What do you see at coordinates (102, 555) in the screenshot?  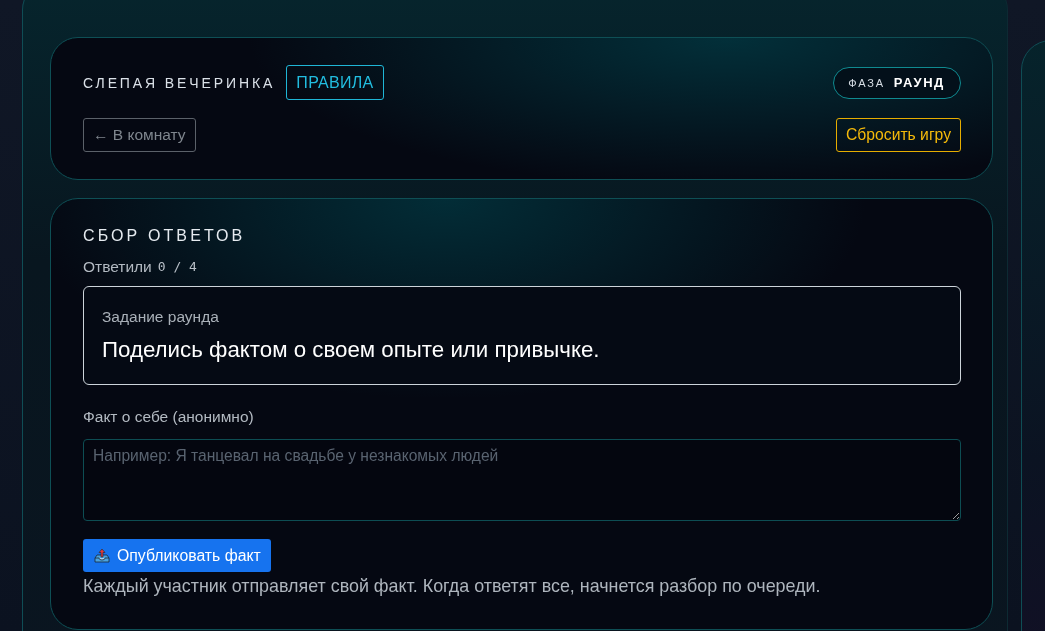 I see `outbox-tray-icon` at bounding box center [102, 555].